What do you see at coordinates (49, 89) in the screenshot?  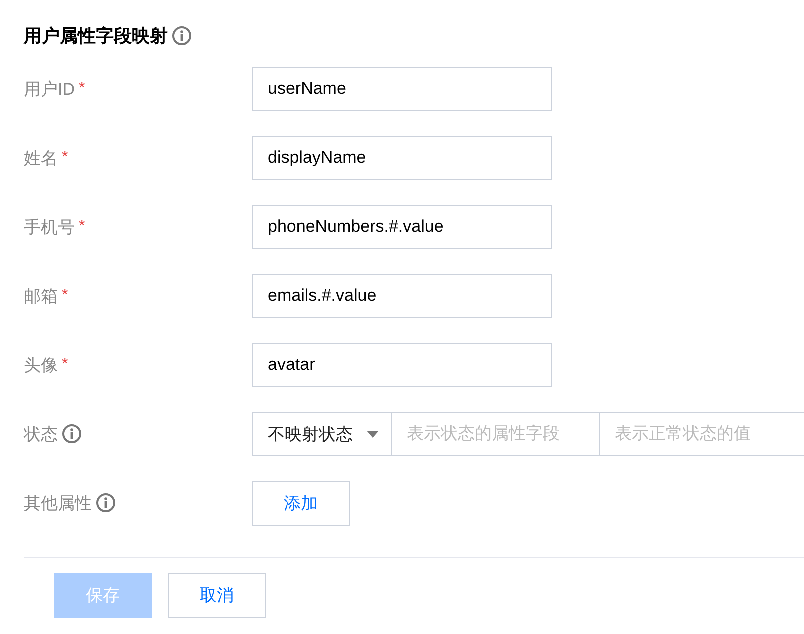 I see `field-label: 用户ID` at bounding box center [49, 89].